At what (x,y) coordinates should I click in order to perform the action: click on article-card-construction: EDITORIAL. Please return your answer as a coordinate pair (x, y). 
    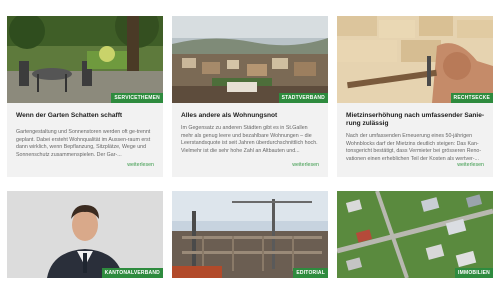
    Looking at the image, I should click on (250, 236).